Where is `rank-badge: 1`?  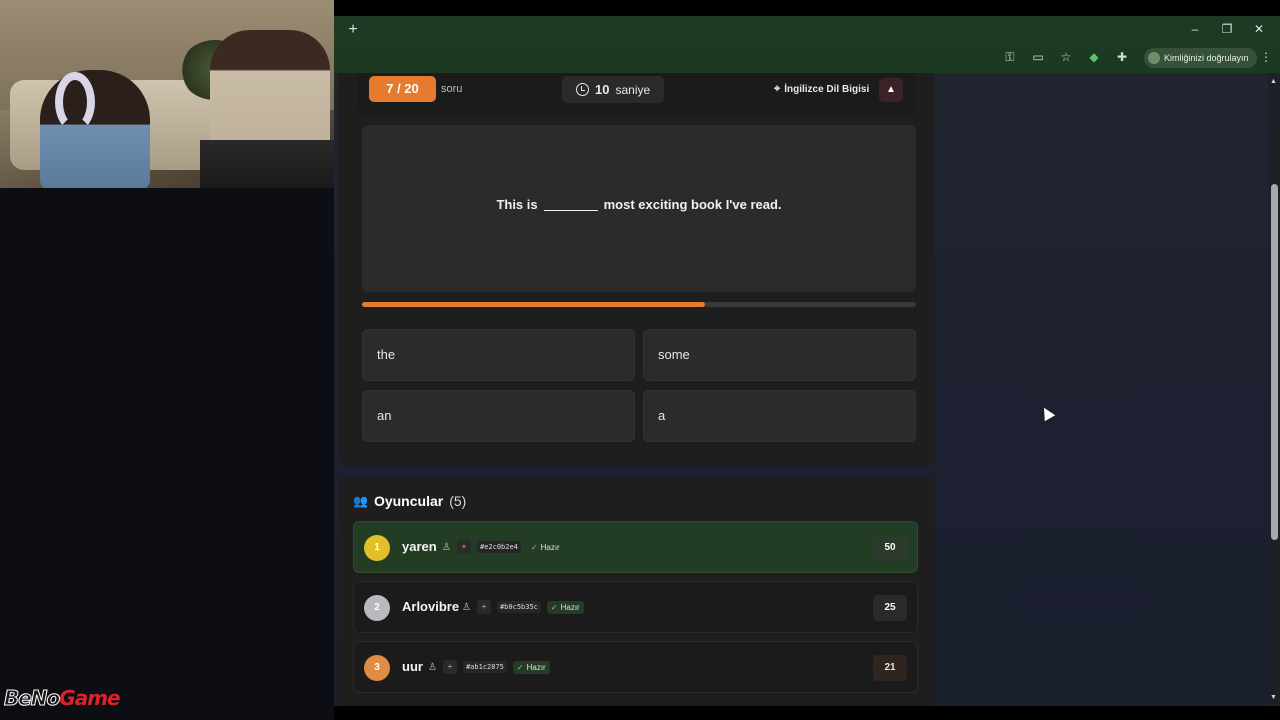
rank-badge: 1 is located at coordinates (377, 548).